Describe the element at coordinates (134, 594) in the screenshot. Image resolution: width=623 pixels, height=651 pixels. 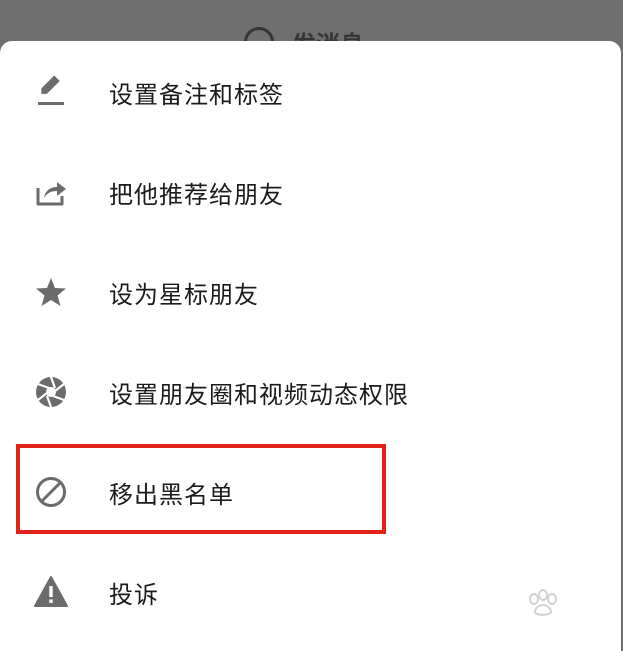
I see `menu-item-label: 投诉` at that location.